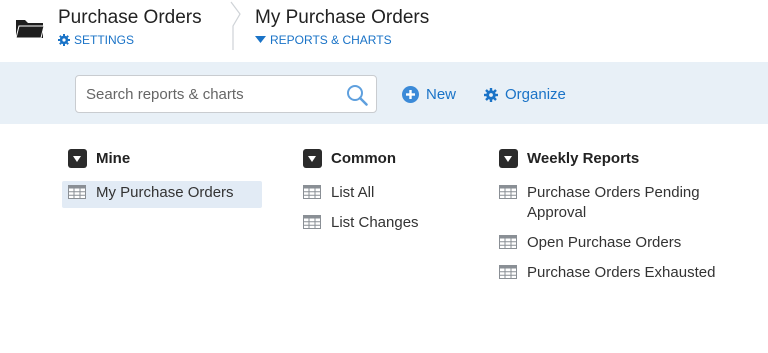  What do you see at coordinates (363, 158) in the screenshot?
I see `group-title: Common` at bounding box center [363, 158].